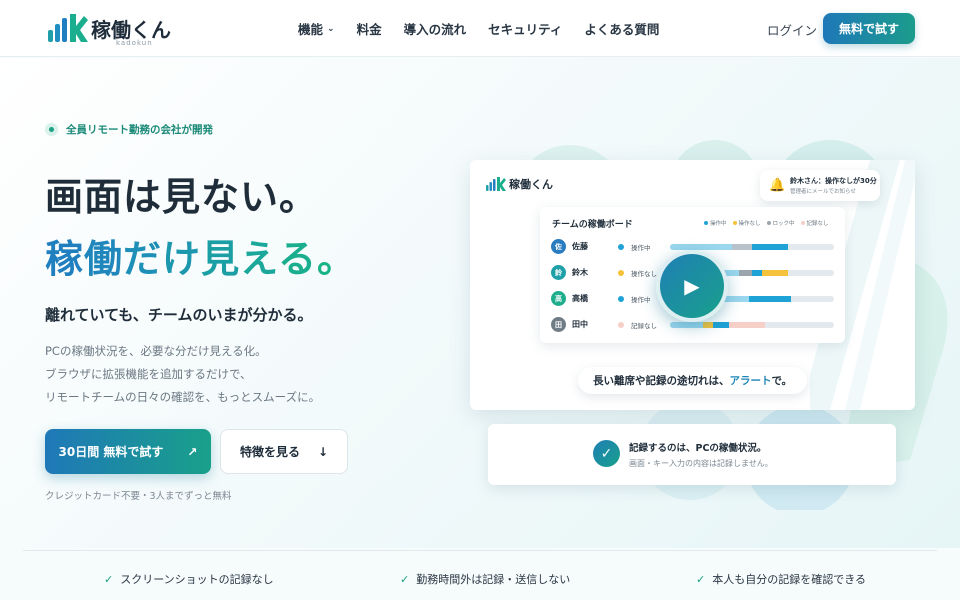 This screenshot has height=600, width=960. I want to click on member-status: 操作なし, so click(644, 274).